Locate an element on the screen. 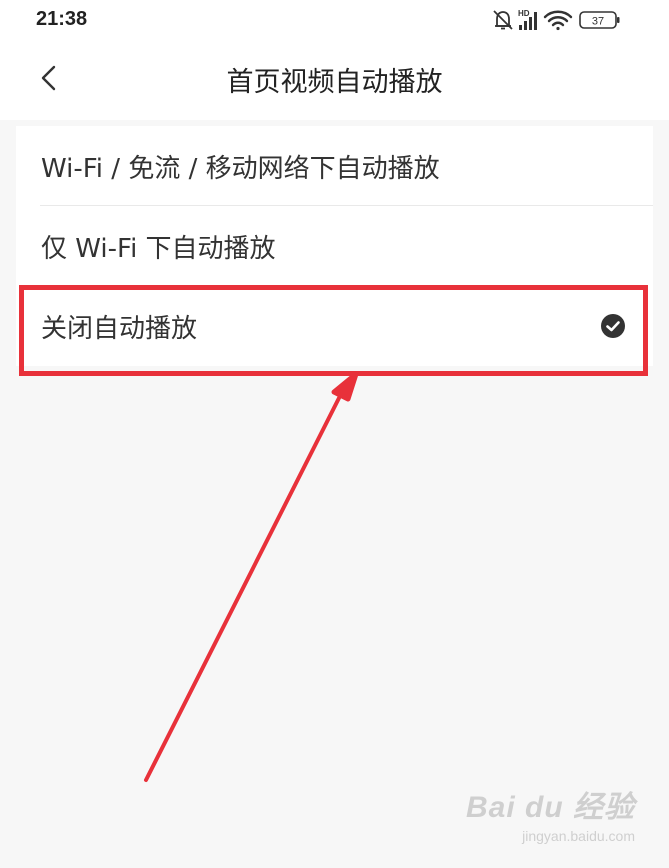 The image size is (669, 868). page-title: 首页视频自动播放 is located at coordinates (334, 82).